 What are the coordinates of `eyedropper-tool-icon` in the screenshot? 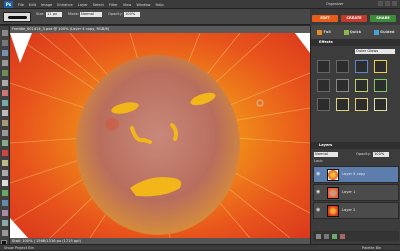 It's located at (5, 63).